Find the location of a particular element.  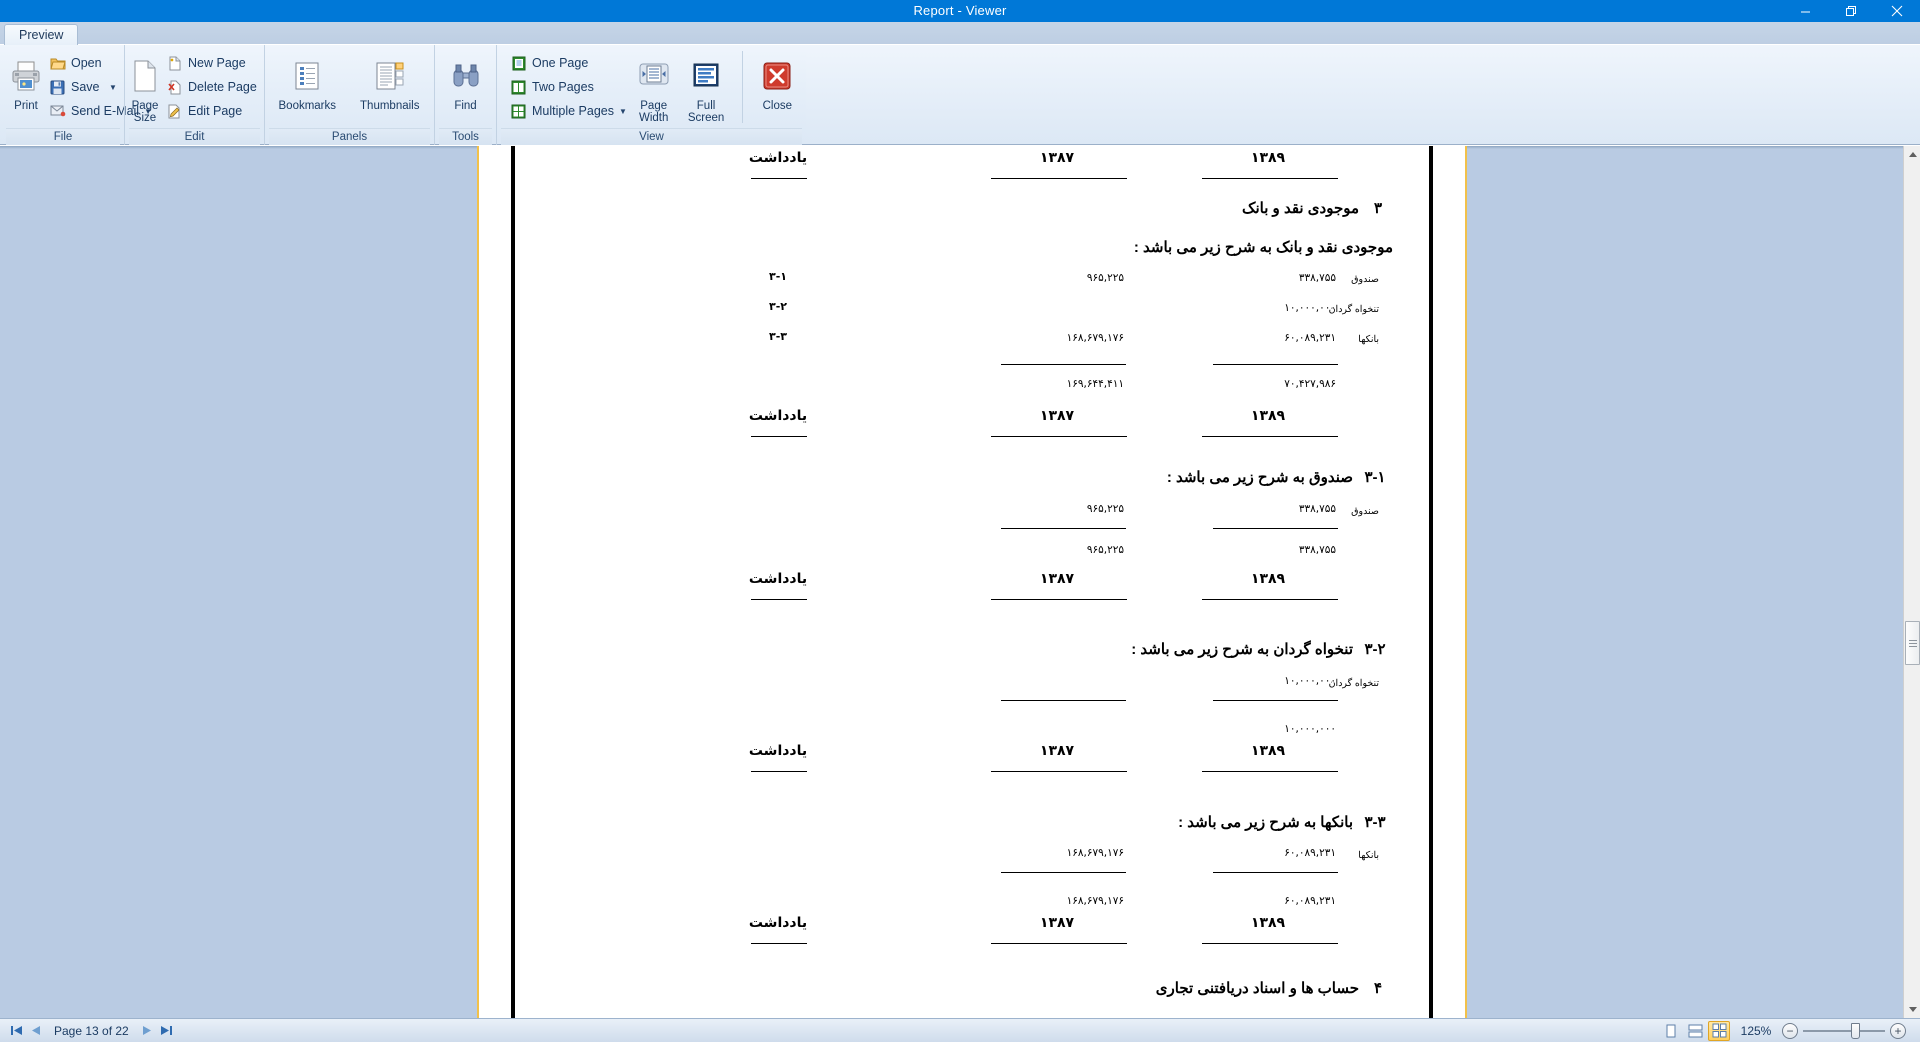

rule-total-1389-s3 is located at coordinates (1275, 364).